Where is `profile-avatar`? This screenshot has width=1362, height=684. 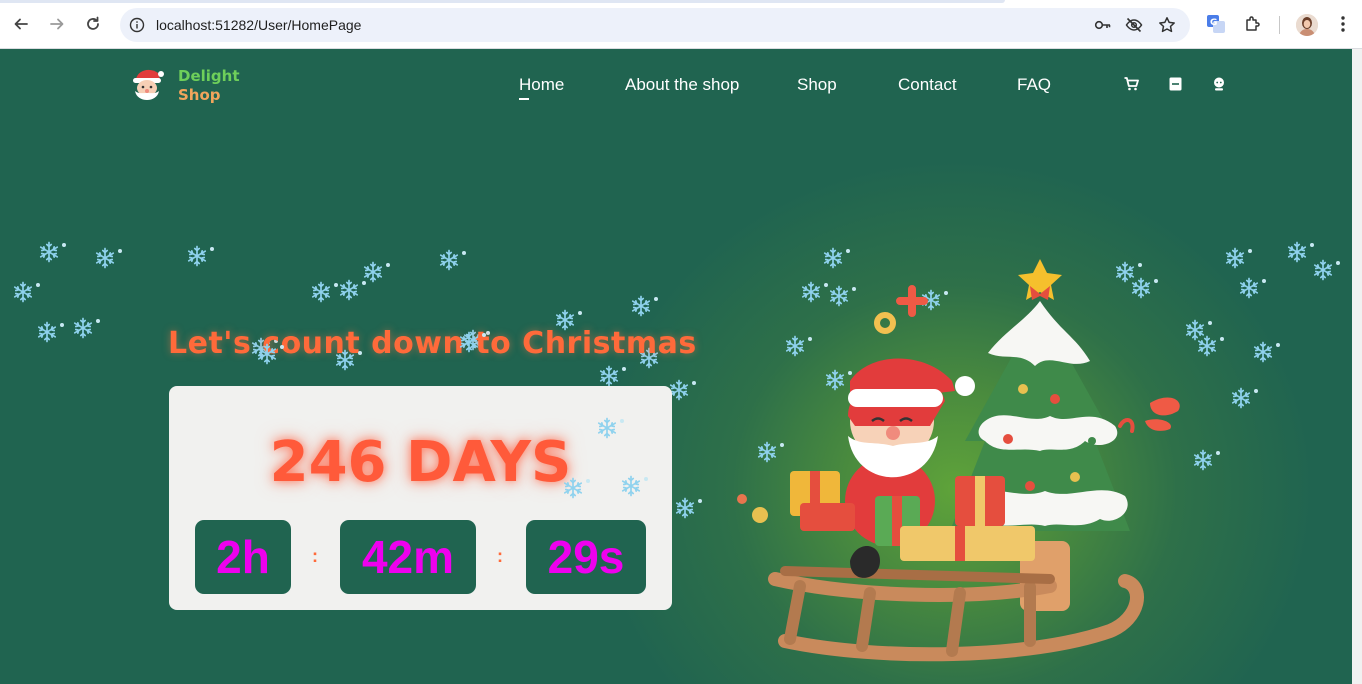
profile-avatar is located at coordinates (1307, 25).